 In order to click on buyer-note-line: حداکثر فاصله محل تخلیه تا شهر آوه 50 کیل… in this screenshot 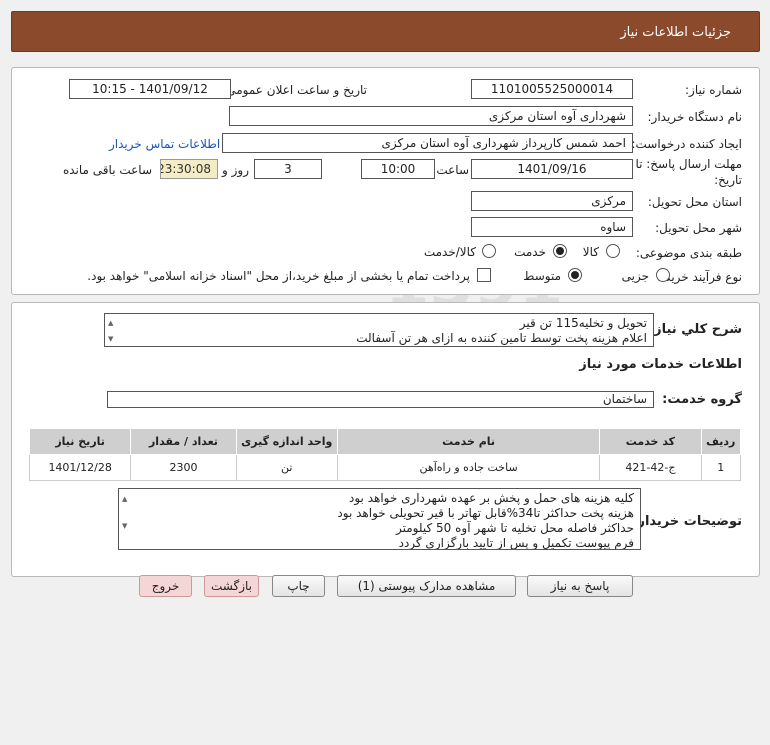, I will do `click(515, 528)`.